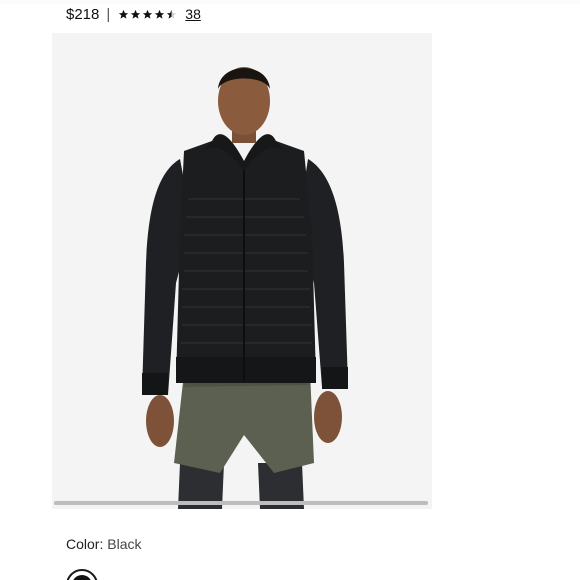 This screenshot has height=580, width=580. Describe the element at coordinates (85, 544) in the screenshot. I see `color-label: Color:` at that location.